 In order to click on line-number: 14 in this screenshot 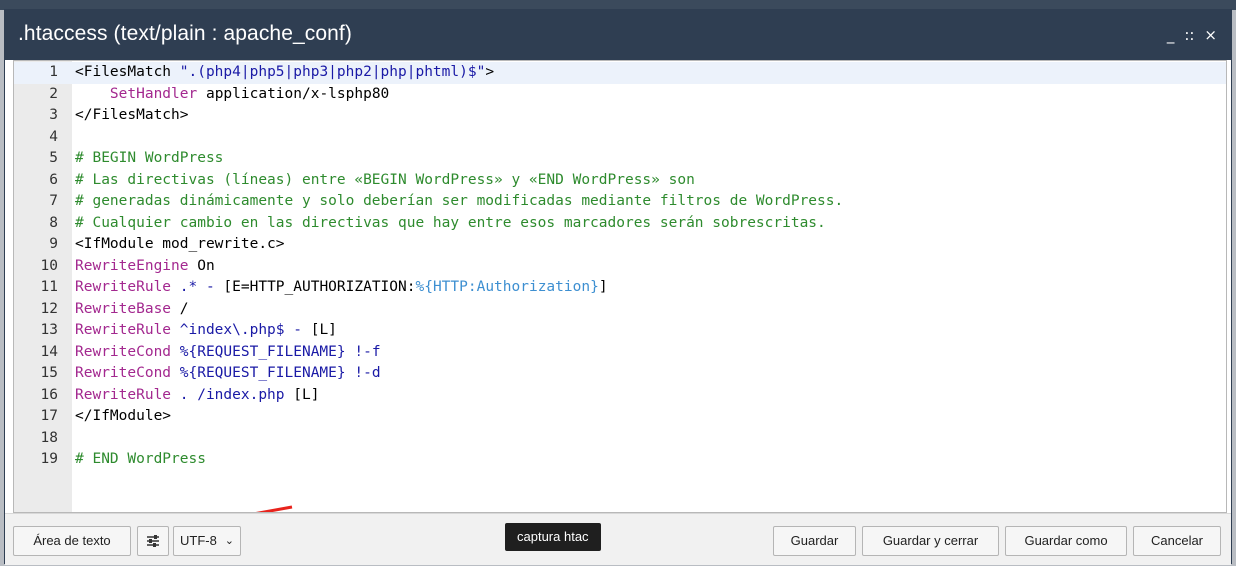, I will do `click(49, 351)`.